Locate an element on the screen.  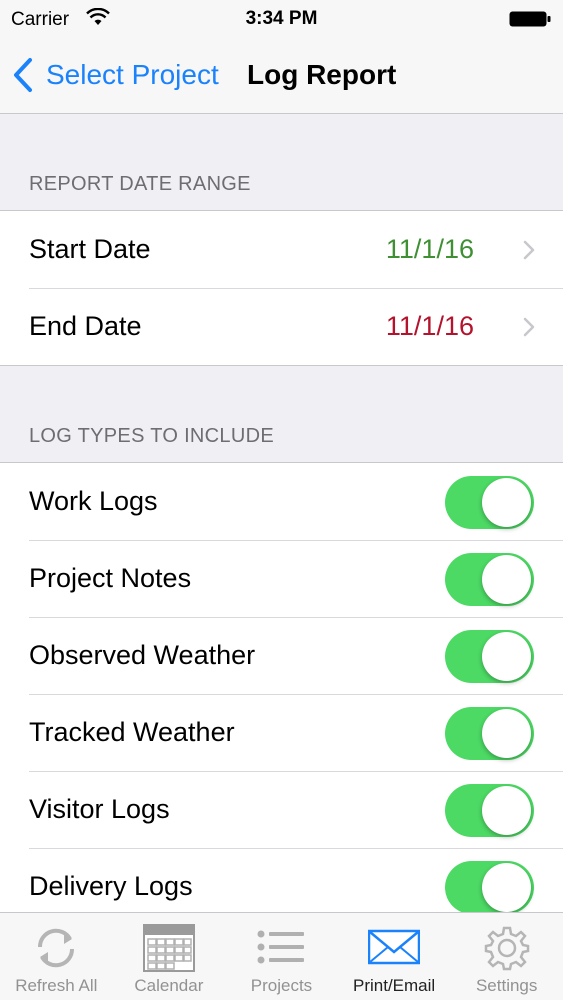
tracked-weather-toggle is located at coordinates (489, 733).